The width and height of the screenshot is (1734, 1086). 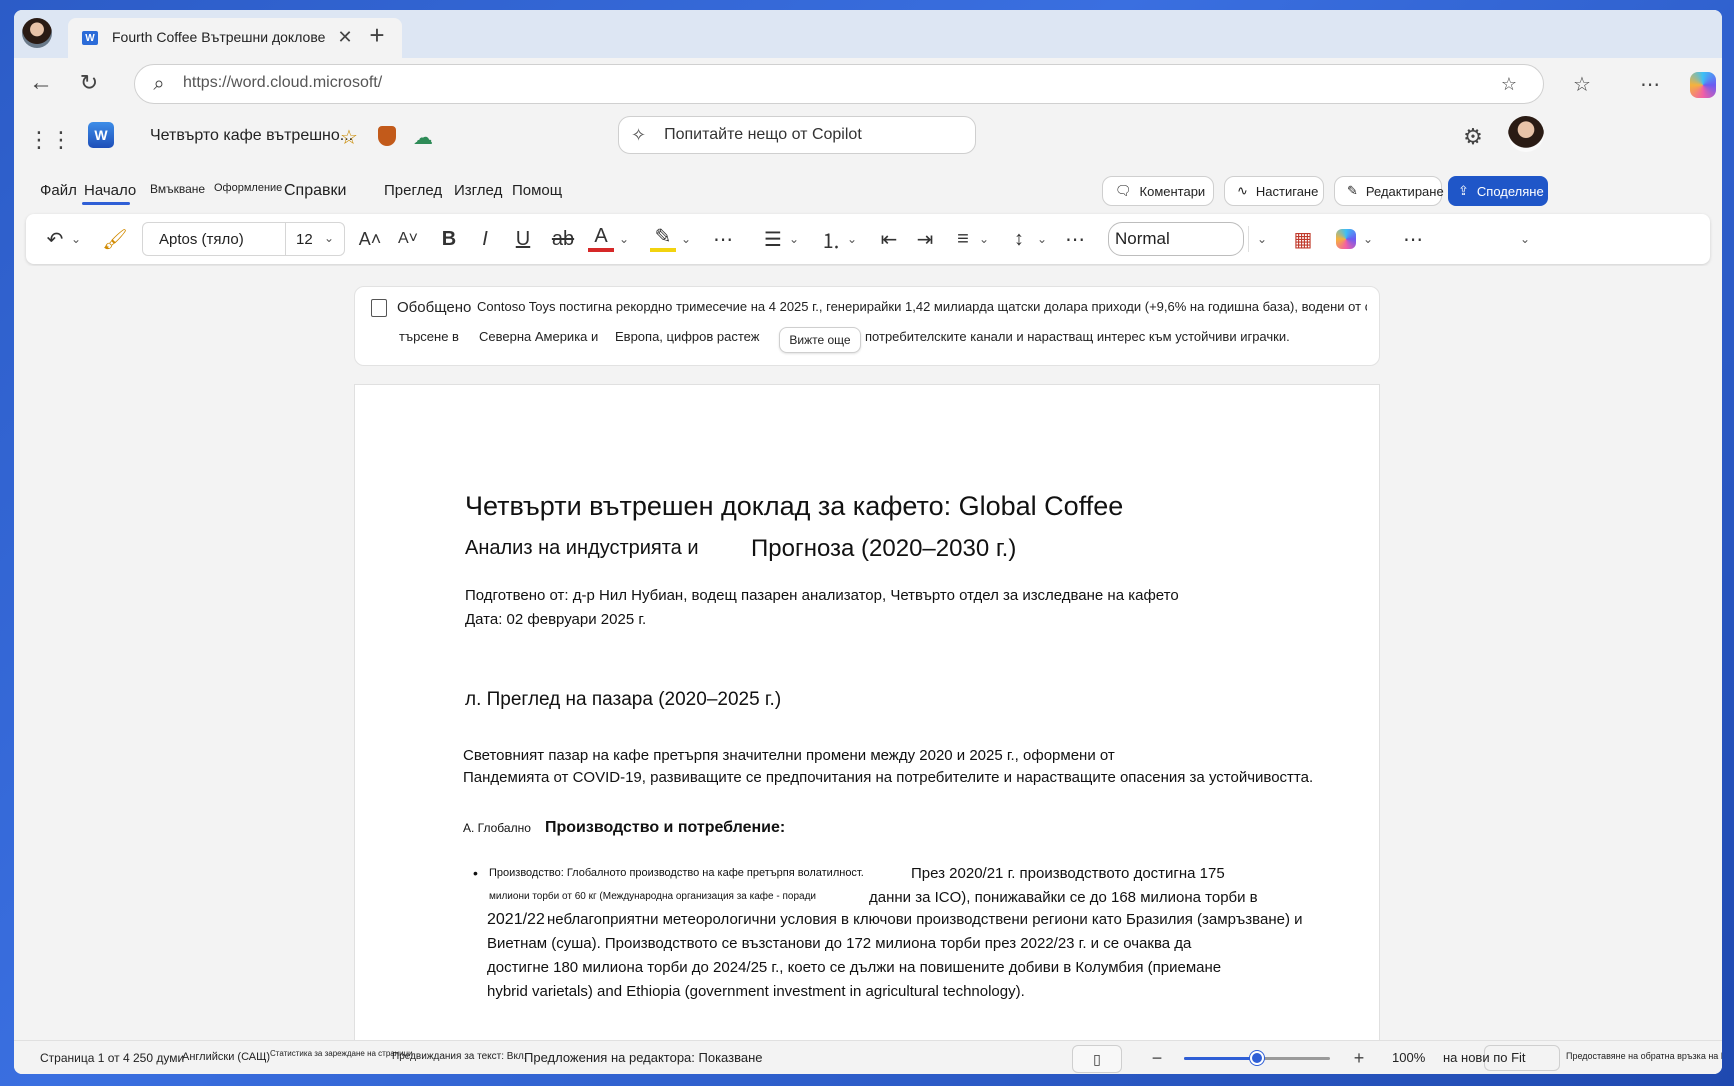 I want to click on bullet-line-3a: 2021/22, so click(x=516, y=919).